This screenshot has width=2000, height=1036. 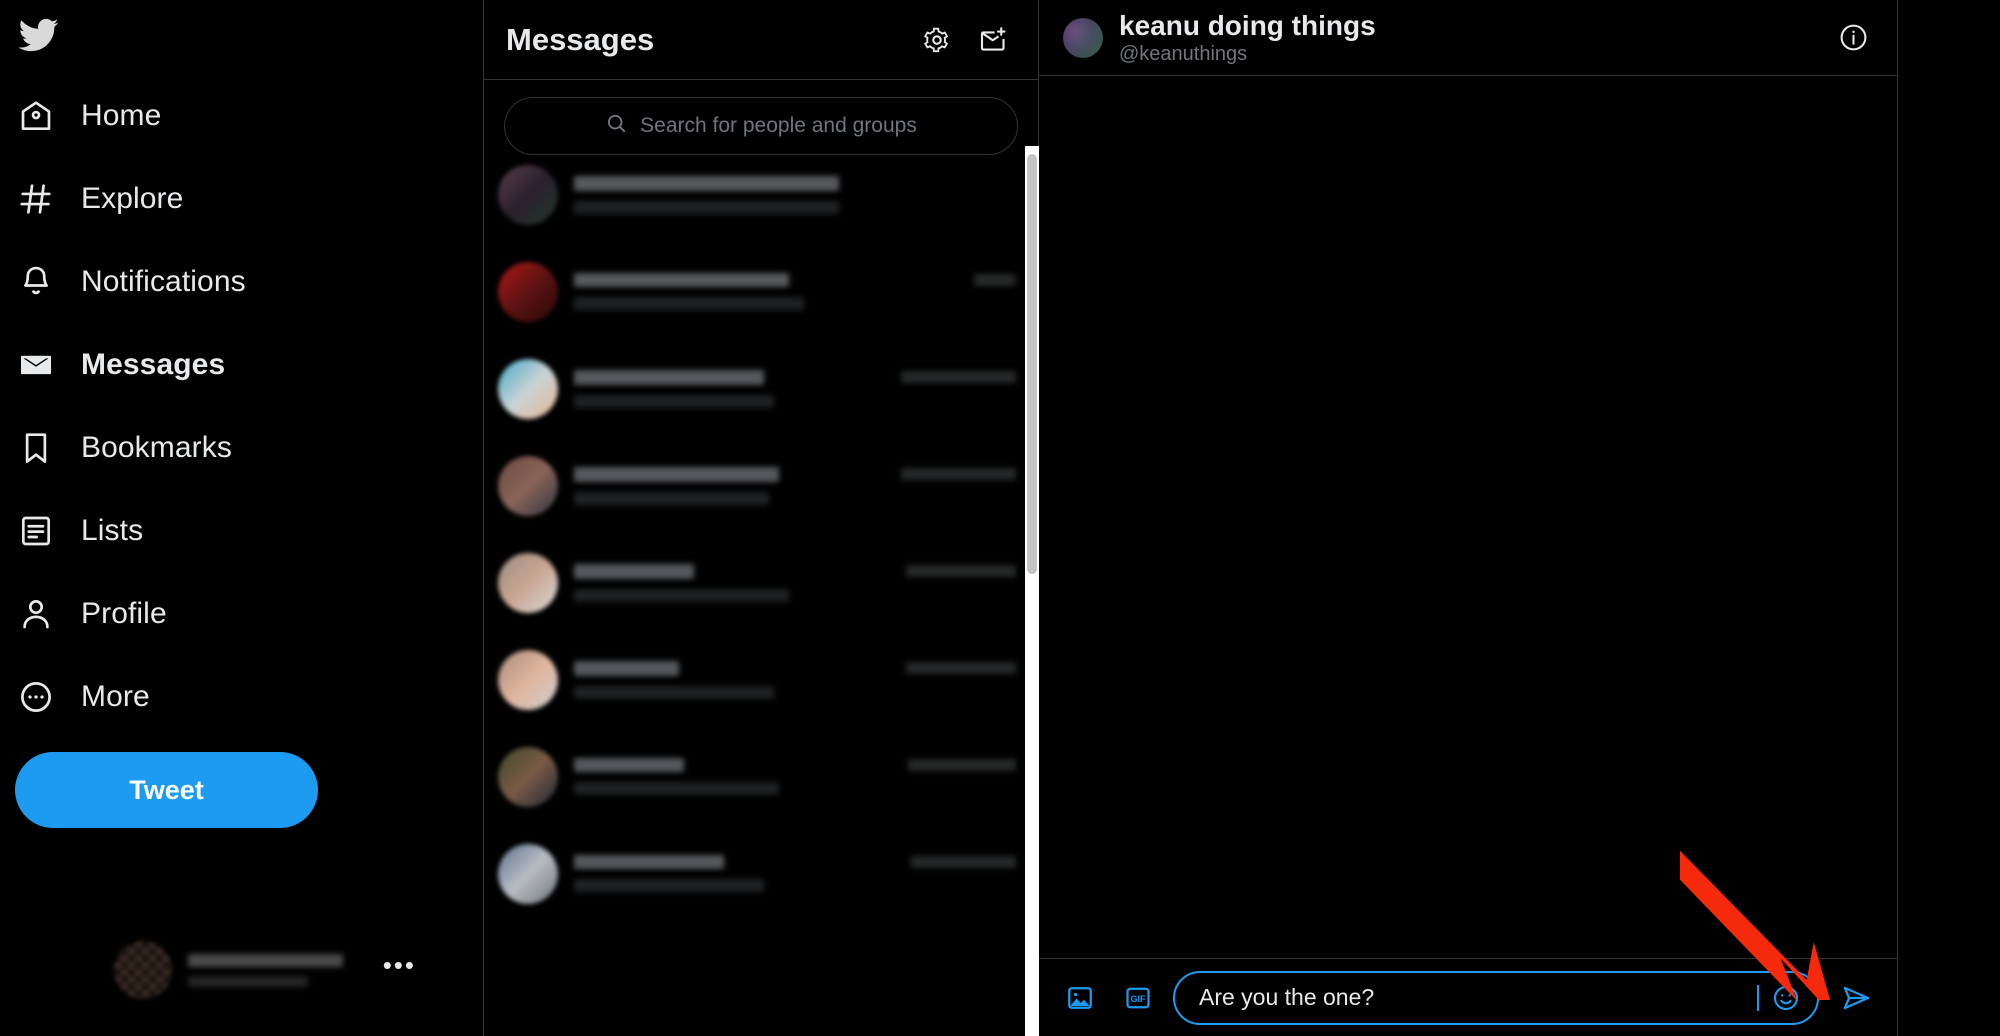 I want to click on sidebar-item-bookmarks: Bookmarks, so click(x=159, y=447).